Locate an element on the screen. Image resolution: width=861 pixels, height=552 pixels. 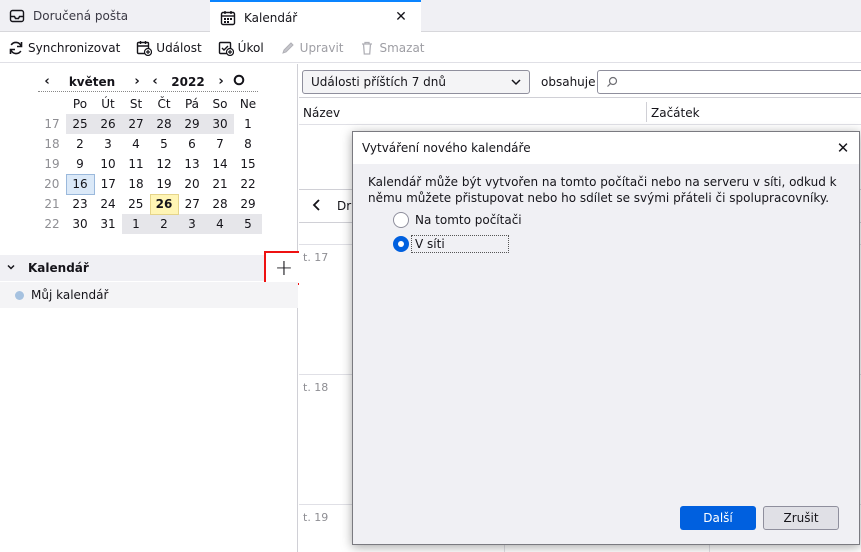
chevron-down-icon is located at coordinates (11, 268).